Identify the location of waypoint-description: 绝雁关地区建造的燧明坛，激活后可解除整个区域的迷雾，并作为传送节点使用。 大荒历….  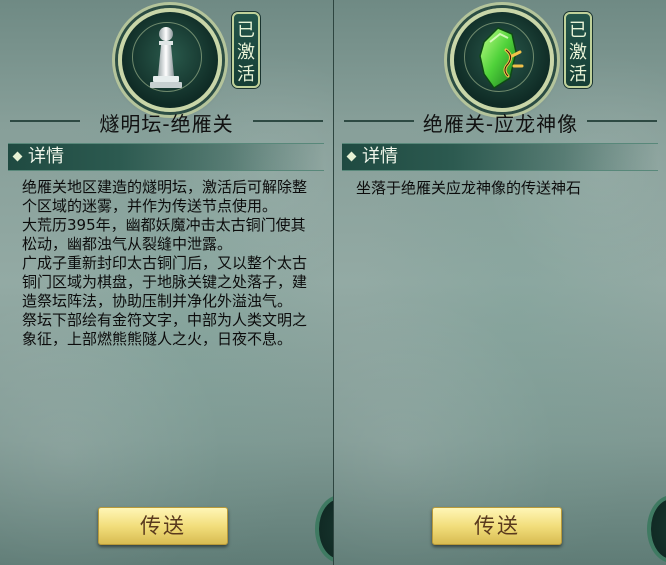
(170, 263).